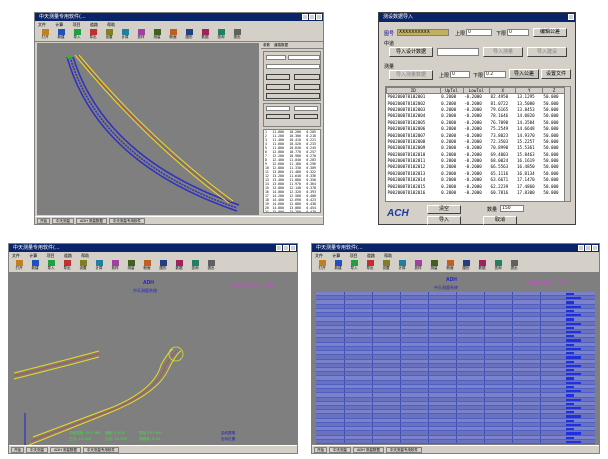 The height and width of the screenshot is (459, 608). I want to click on import-button: 导入, so click(444, 220).